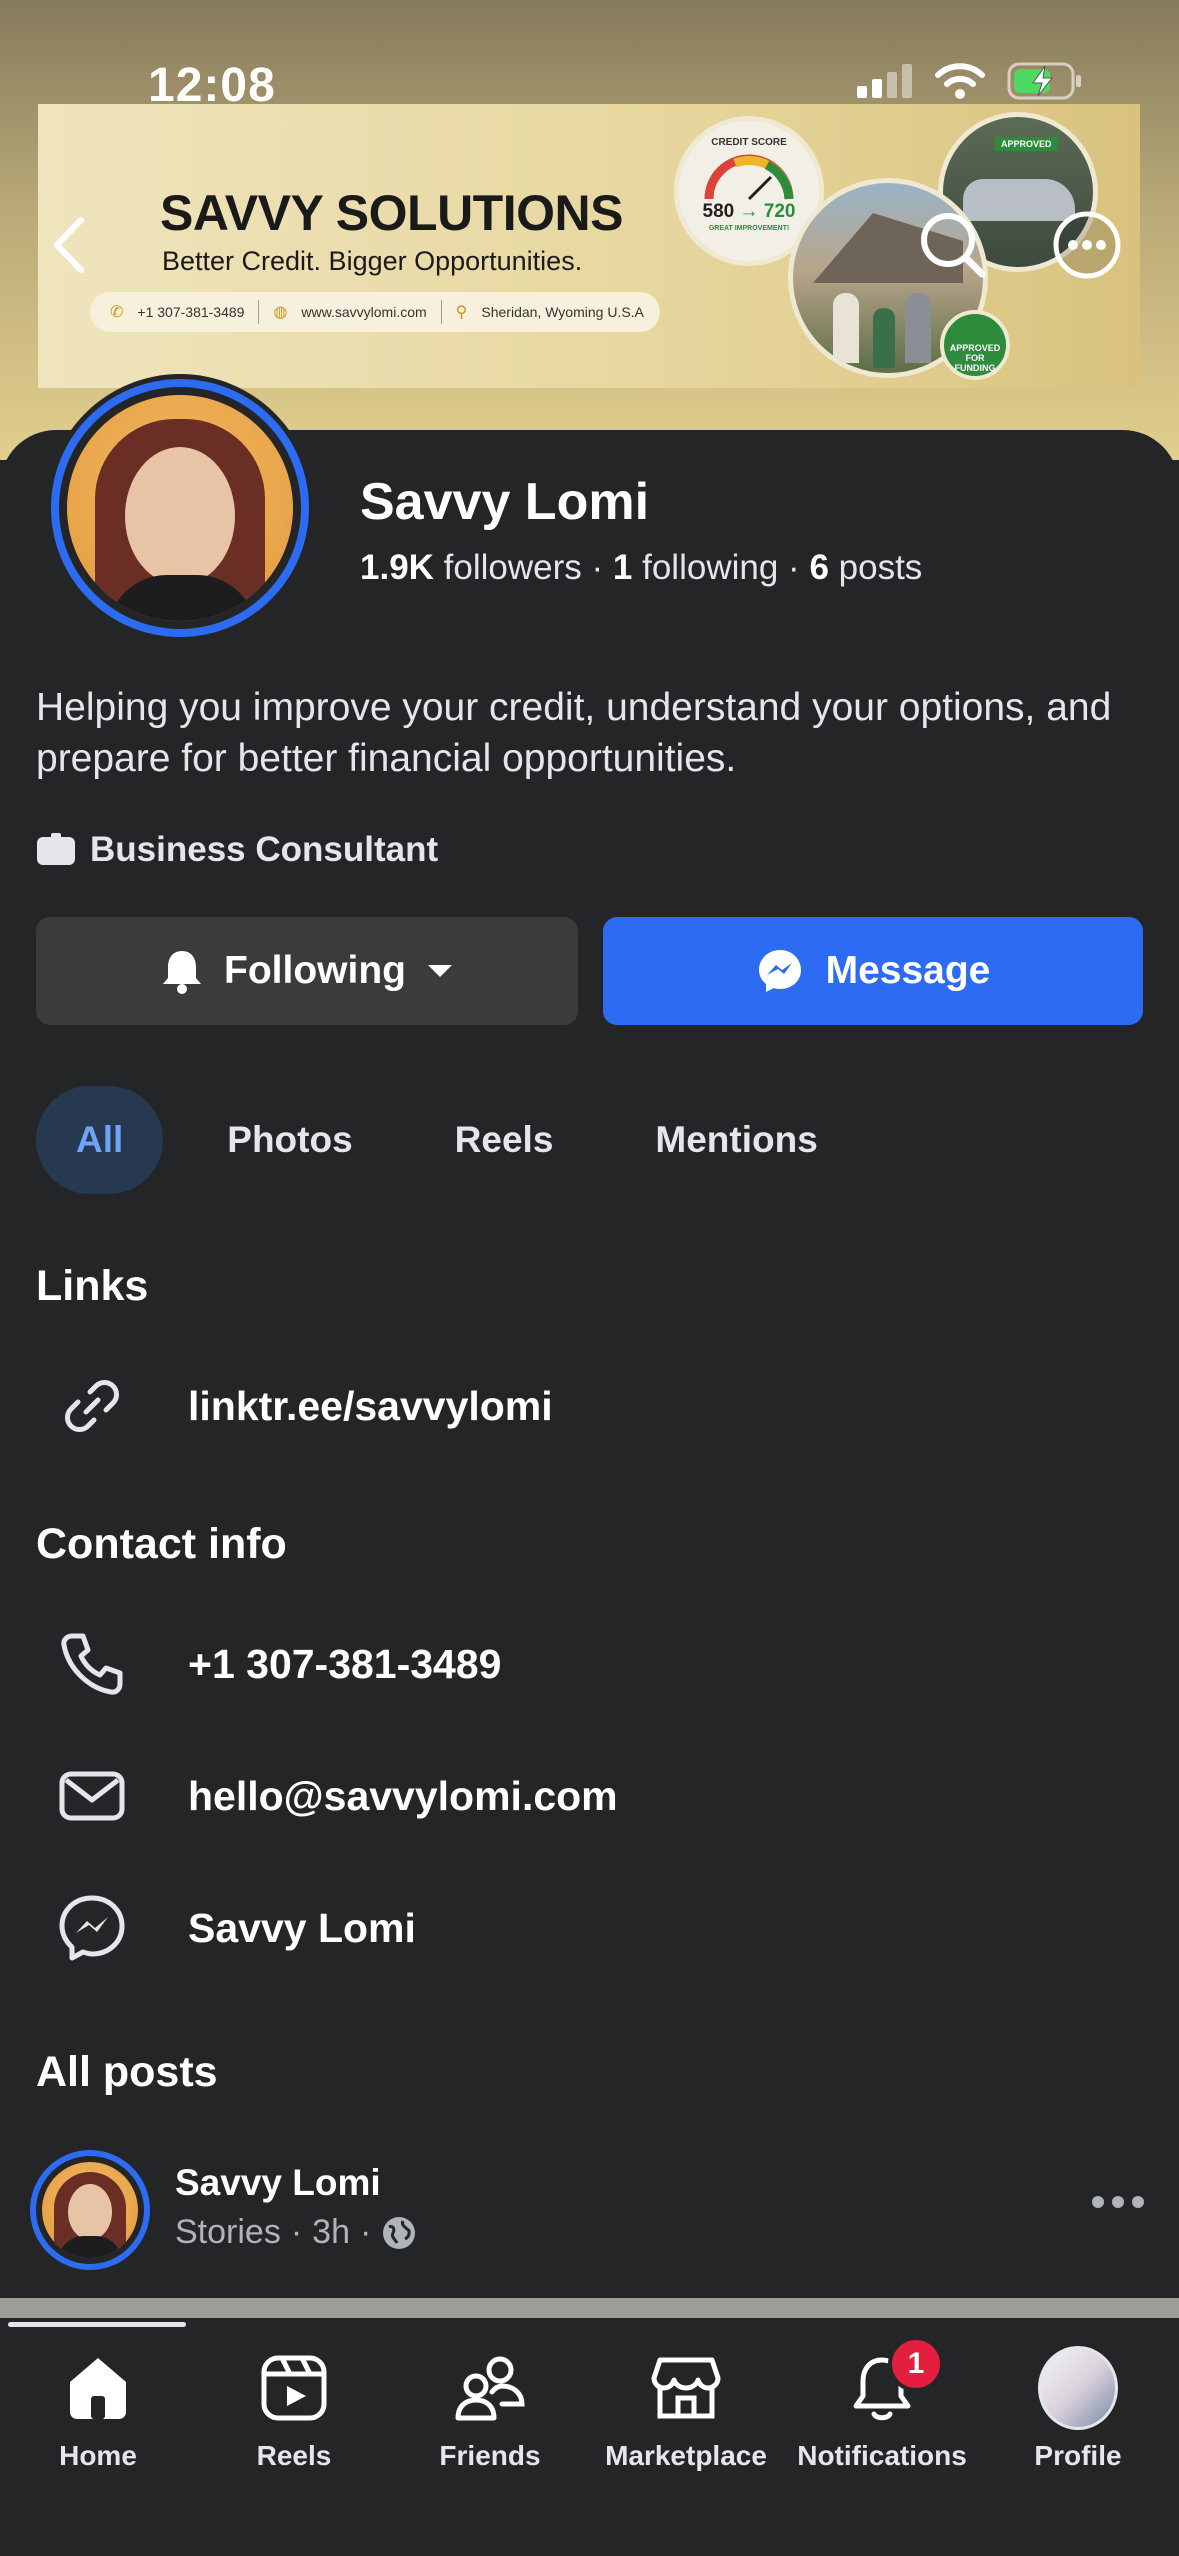  I want to click on approved-tag: APPROVED, so click(1026, 144).